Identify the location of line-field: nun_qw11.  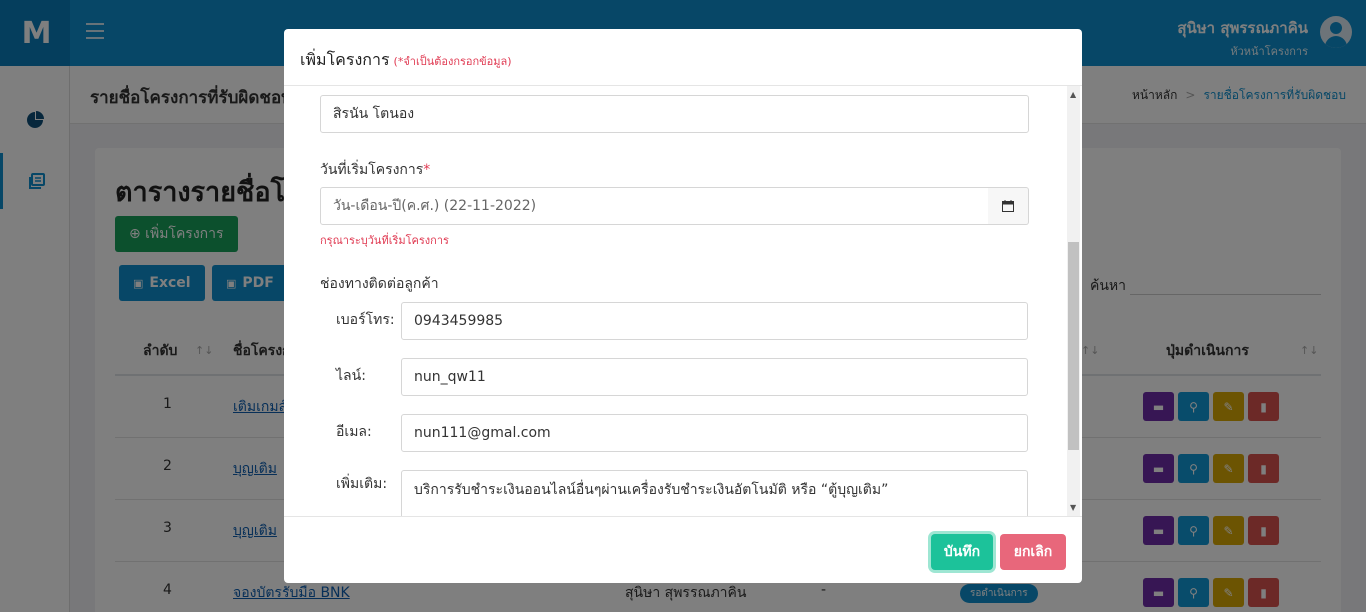
(714, 377).